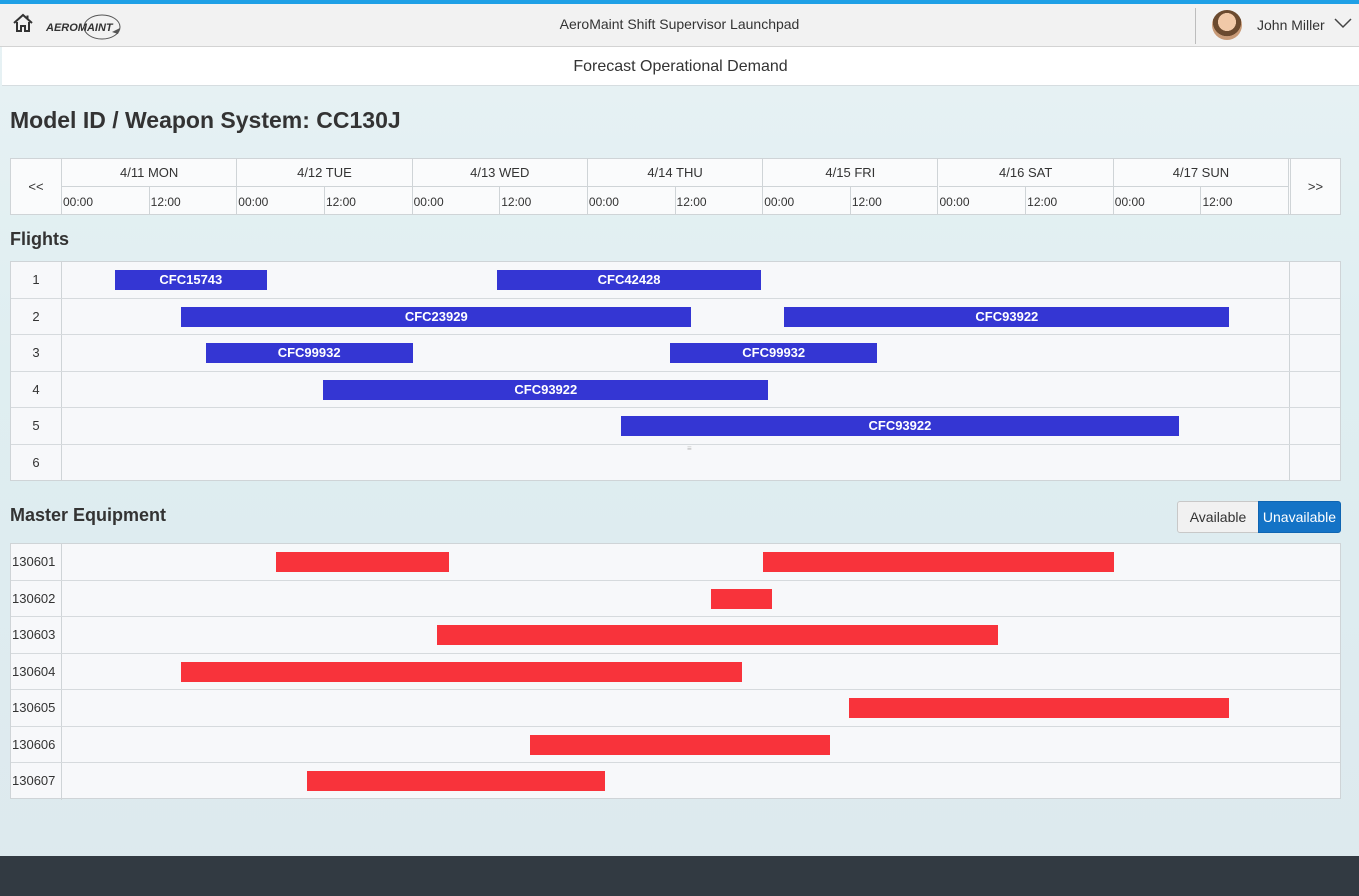 The width and height of the screenshot is (1359, 896). I want to click on flight-row: 5 CFC93922, so click(675, 426).